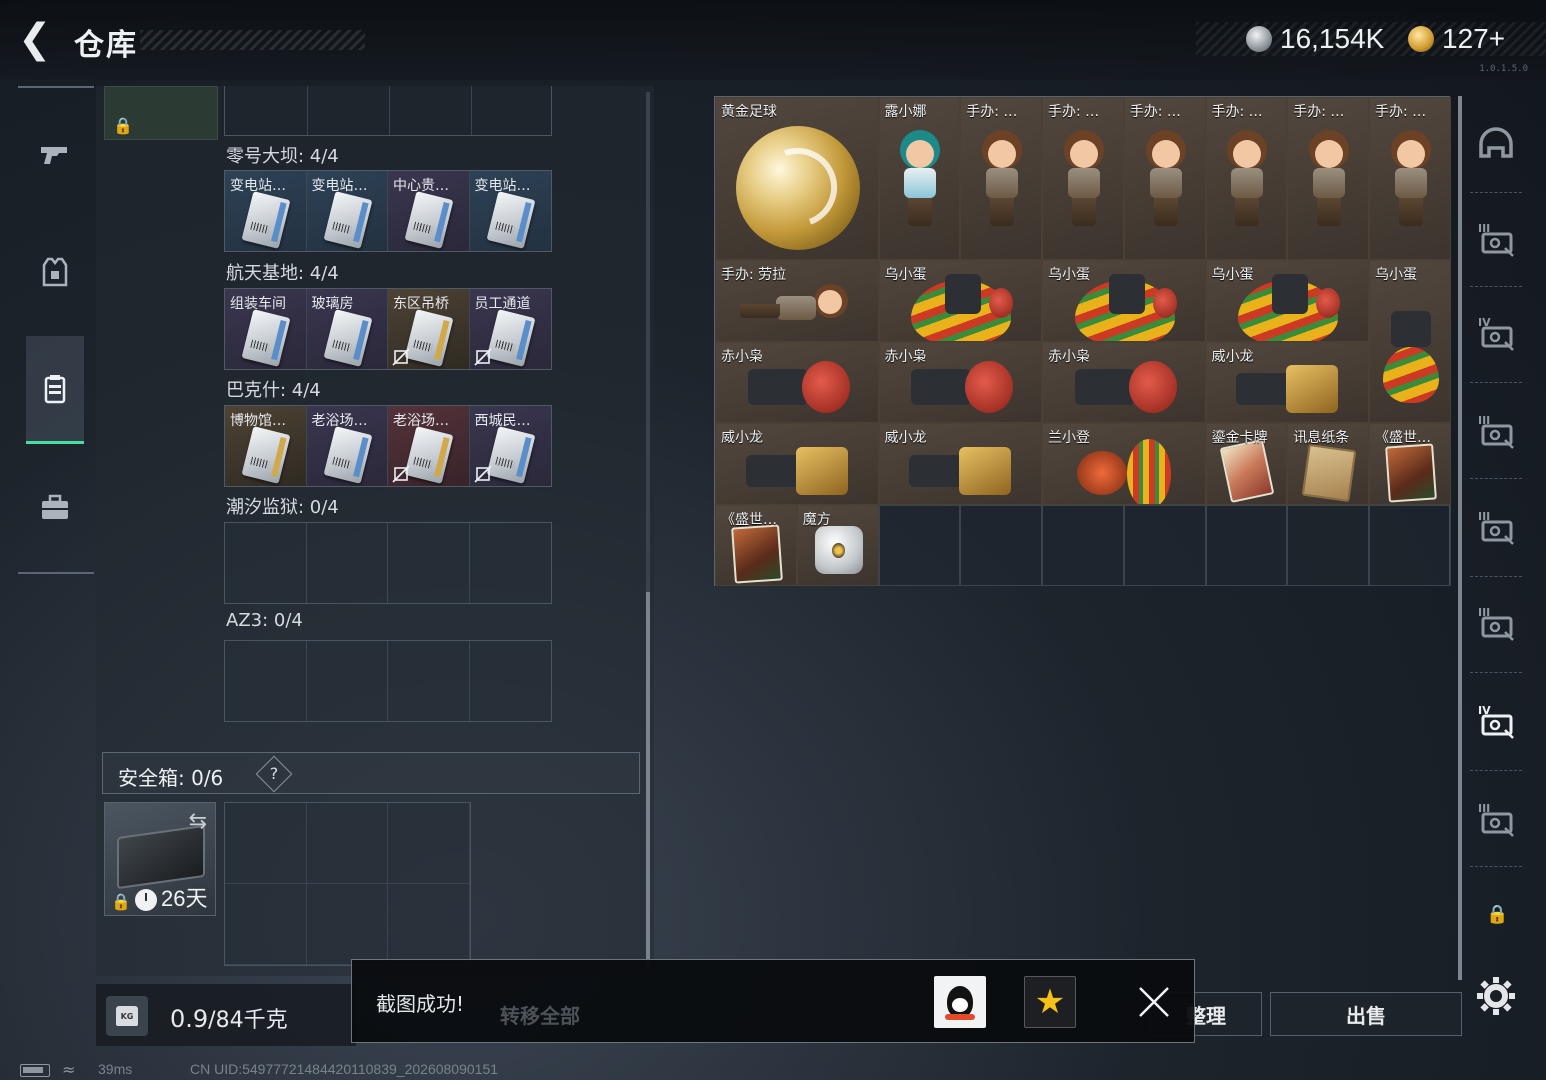 The image size is (1546, 1080). Describe the element at coordinates (1124, 464) in the screenshot. I see `stash-item: 兰小登` at that location.